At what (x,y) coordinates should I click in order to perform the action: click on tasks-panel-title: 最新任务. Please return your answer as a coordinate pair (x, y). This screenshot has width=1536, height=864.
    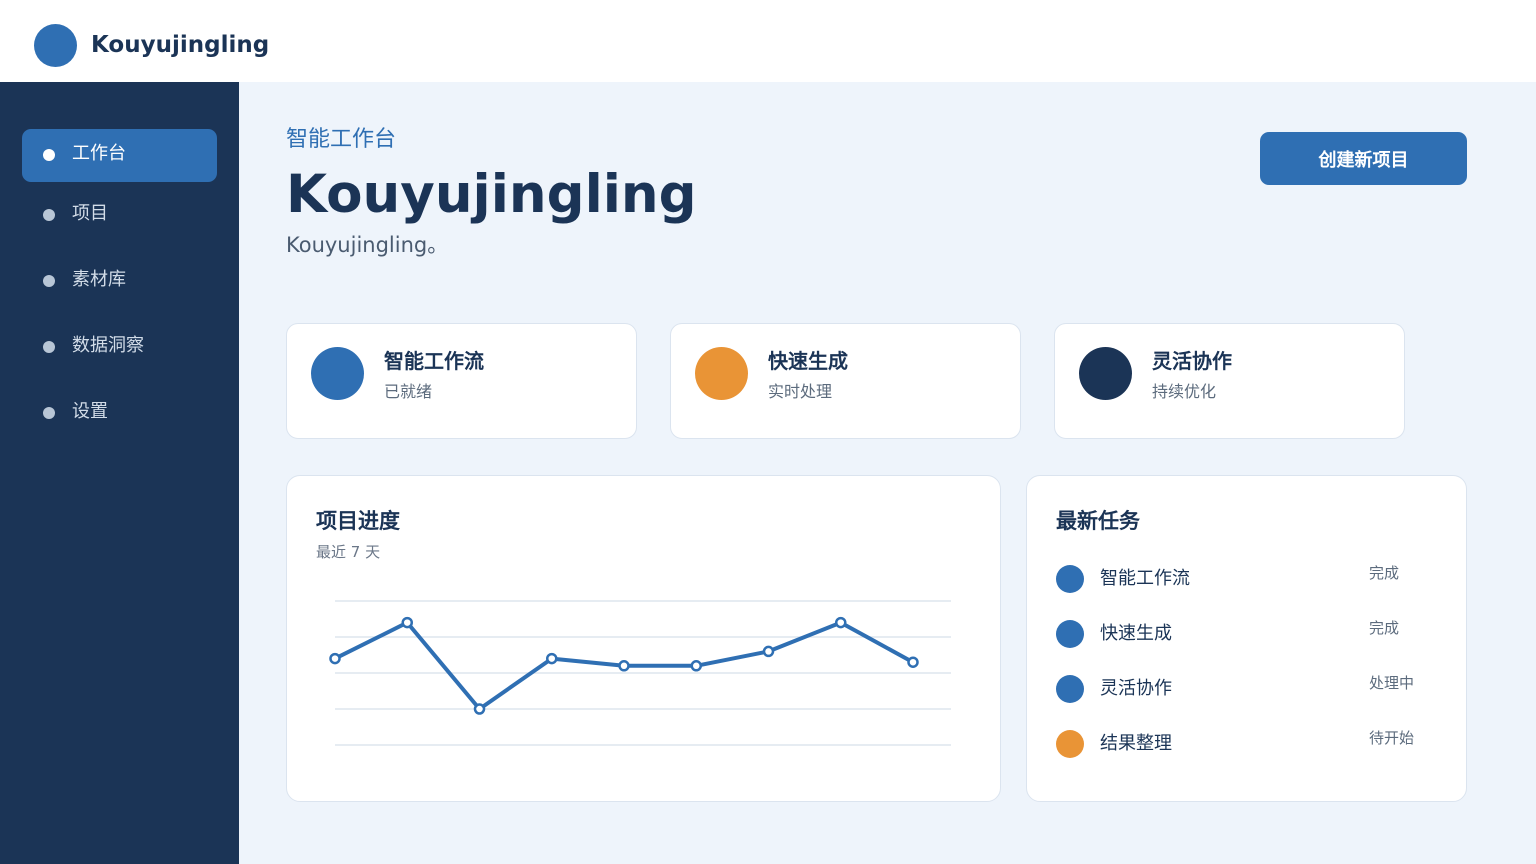
    Looking at the image, I should click on (1098, 521).